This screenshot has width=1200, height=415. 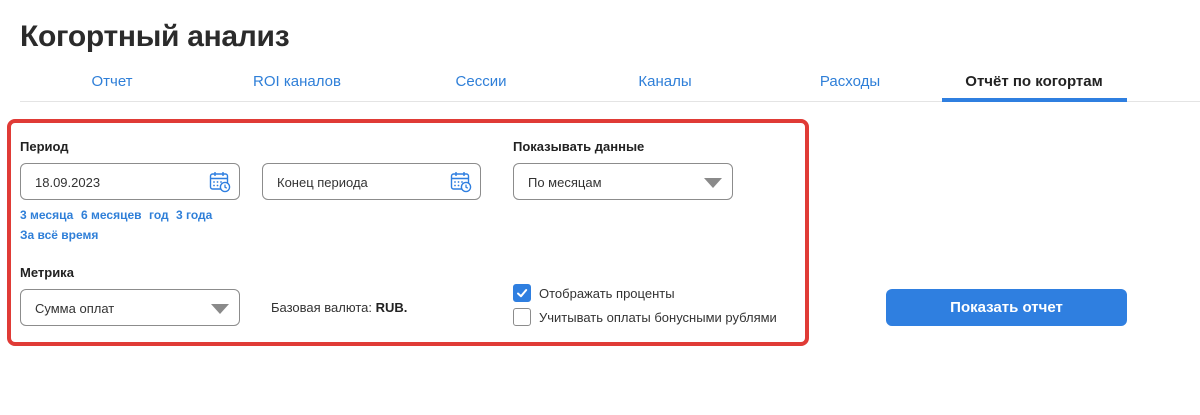 What do you see at coordinates (111, 81) in the screenshot?
I see `tab-report: Отчет` at bounding box center [111, 81].